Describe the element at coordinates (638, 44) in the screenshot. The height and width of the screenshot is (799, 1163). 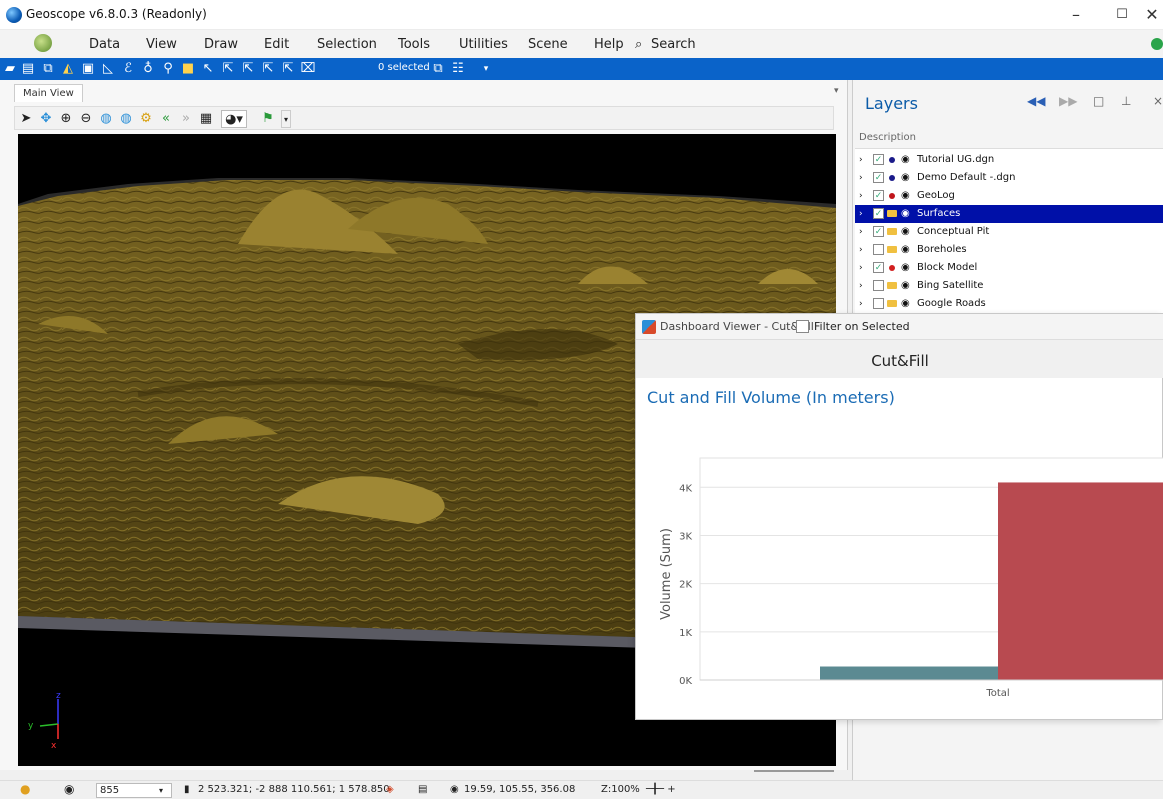
I see `search-icon: ⌕` at that location.